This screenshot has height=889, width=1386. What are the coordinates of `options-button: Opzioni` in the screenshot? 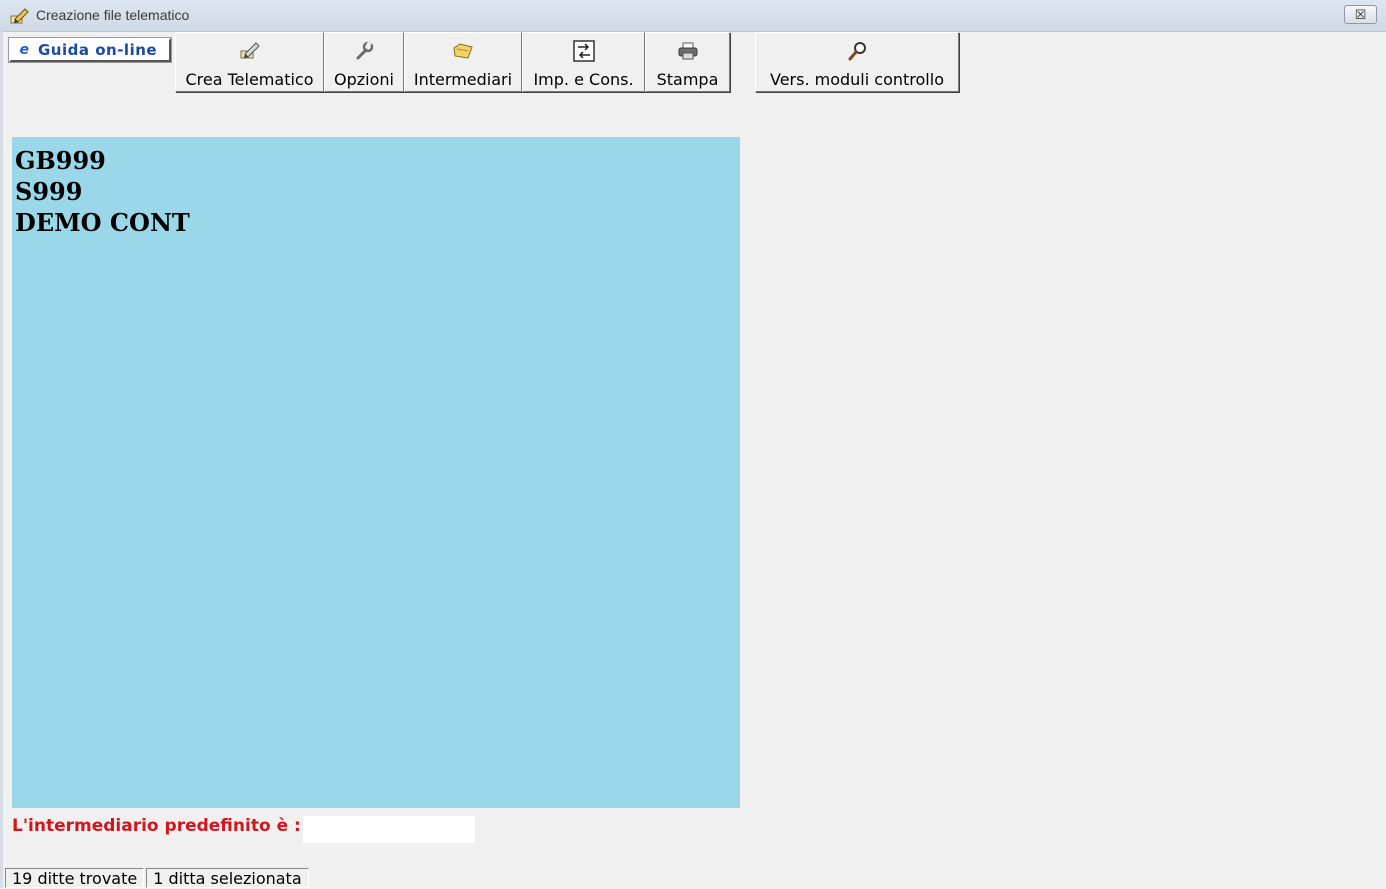 It's located at (364, 62).